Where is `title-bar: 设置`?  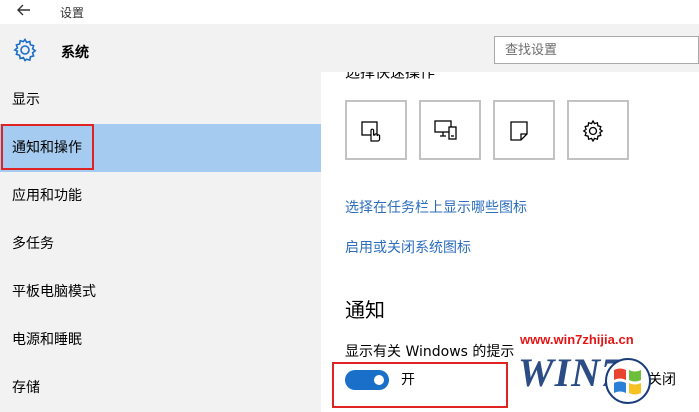
title-bar: 设置 is located at coordinates (349, 12).